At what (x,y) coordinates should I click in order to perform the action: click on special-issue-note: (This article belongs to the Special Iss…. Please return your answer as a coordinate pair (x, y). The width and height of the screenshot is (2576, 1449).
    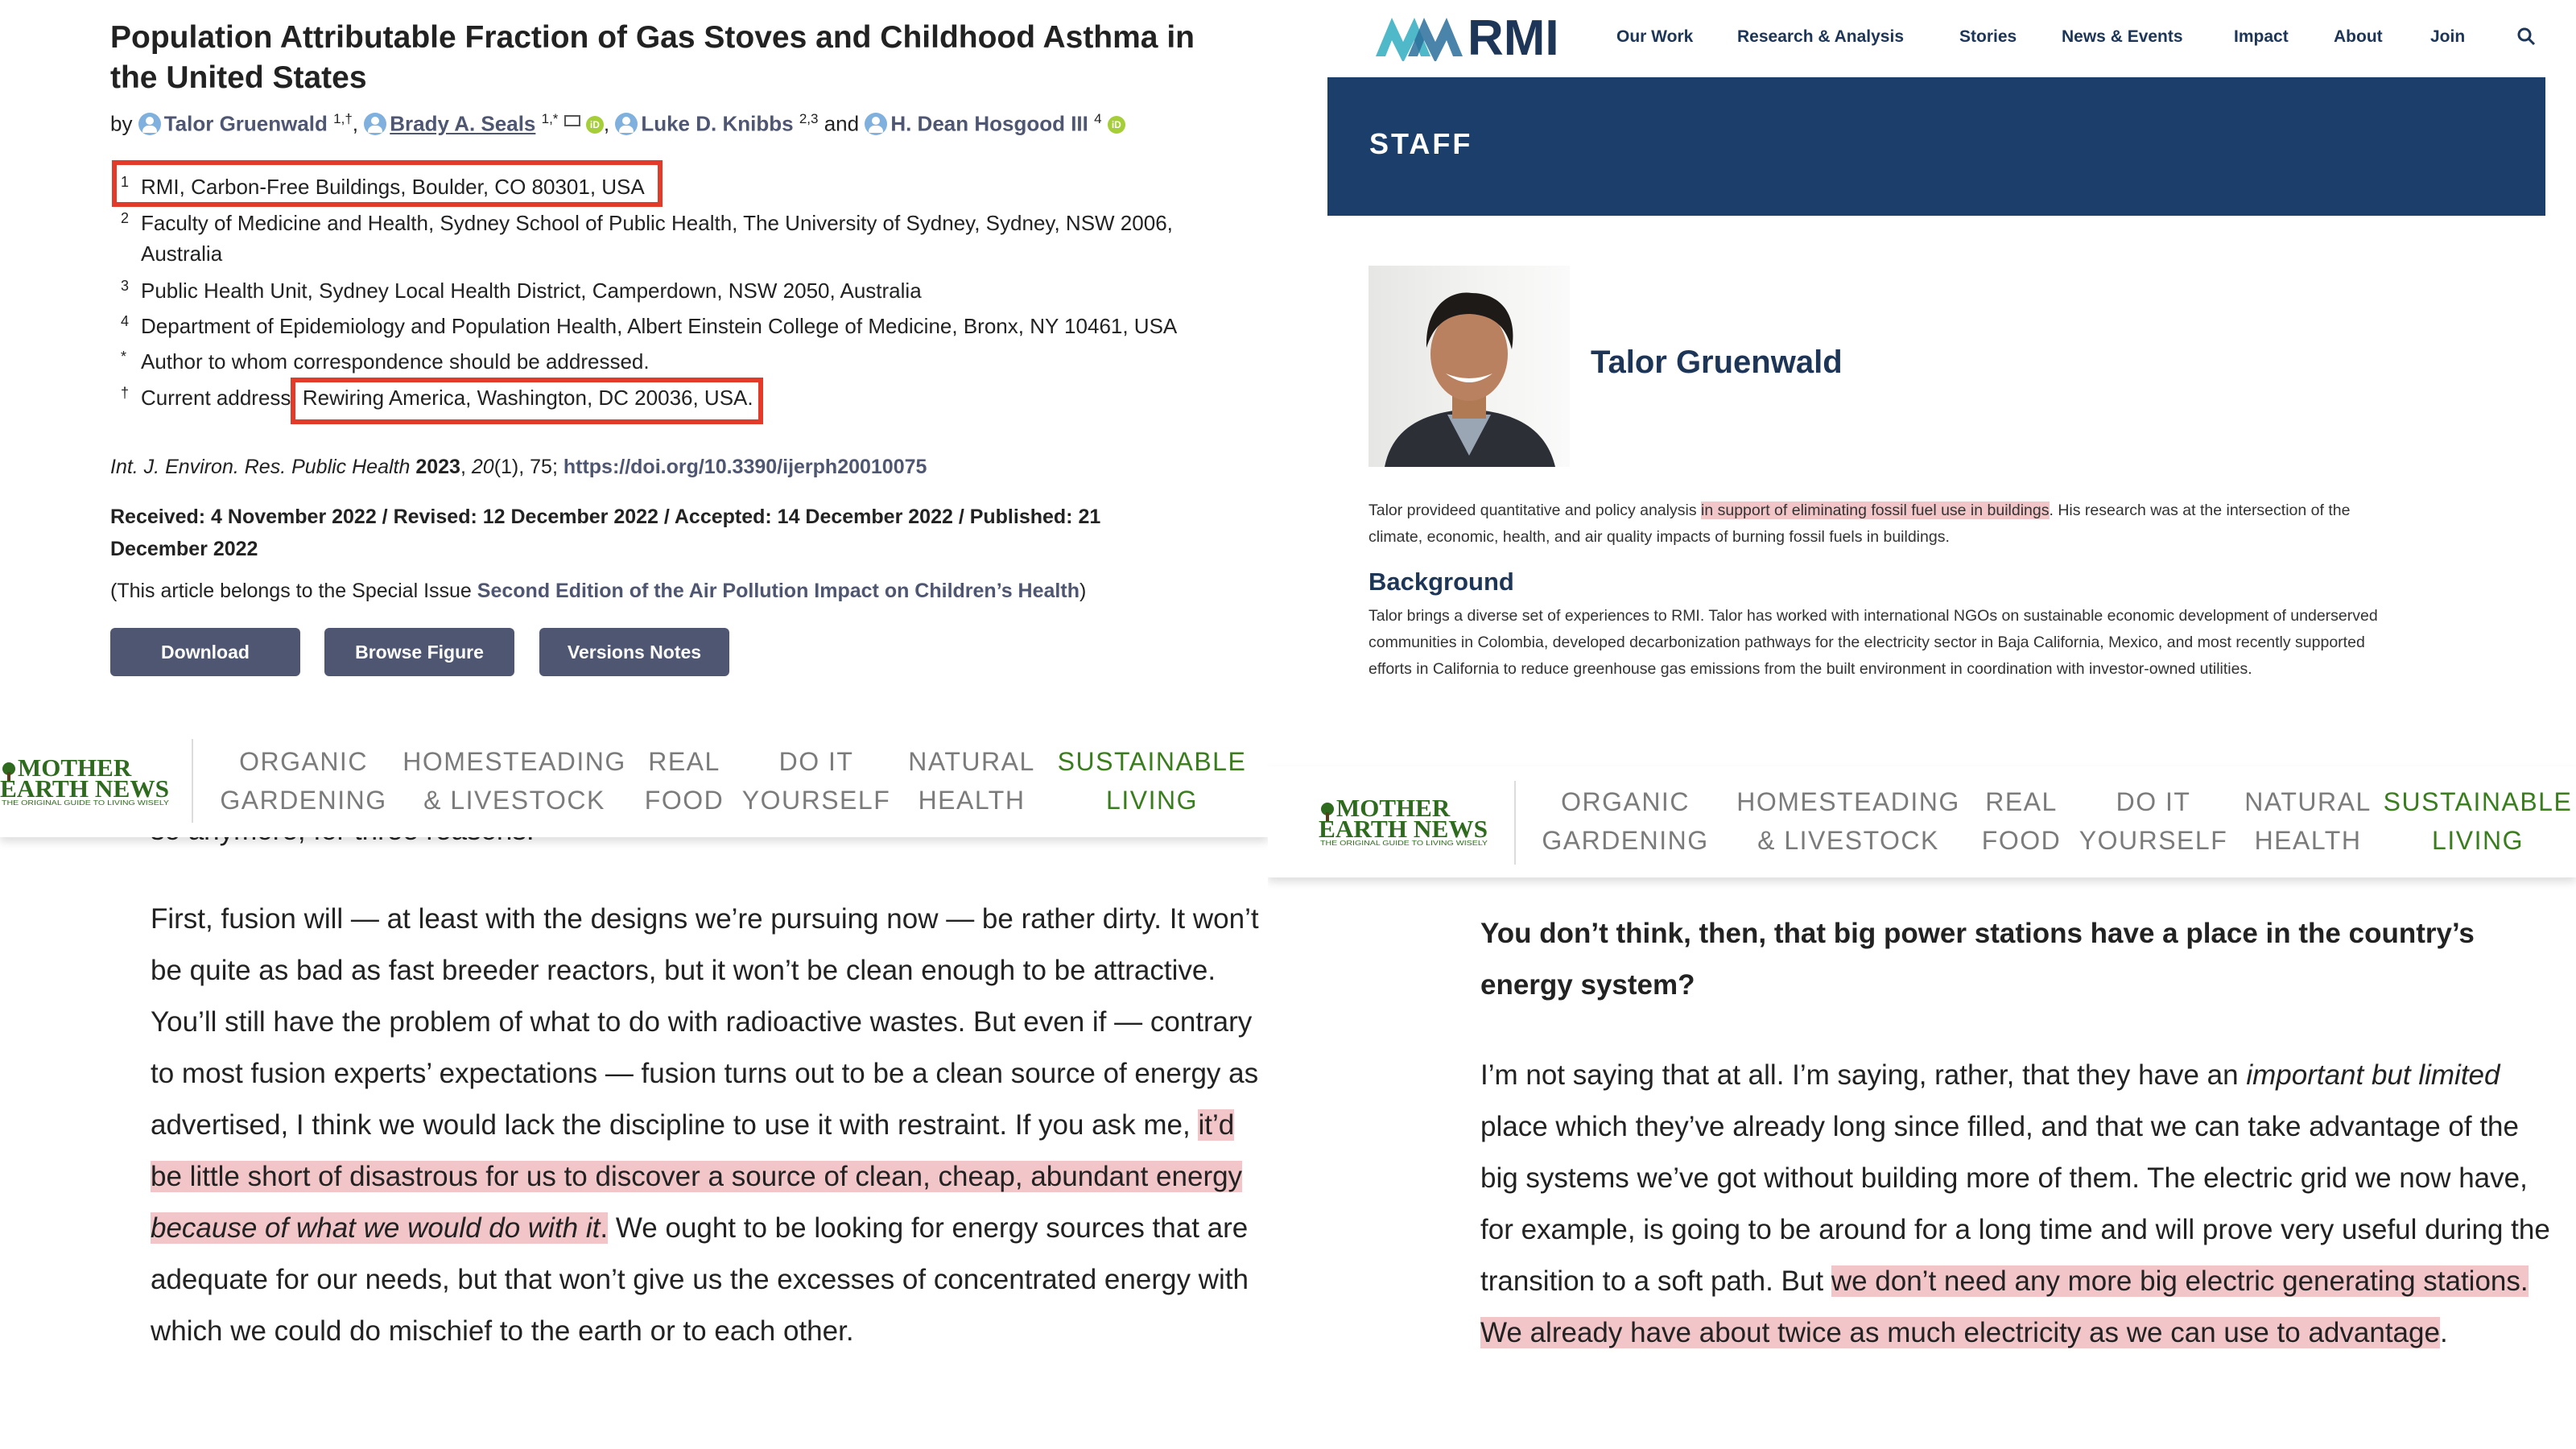
    Looking at the image, I should click on (598, 591).